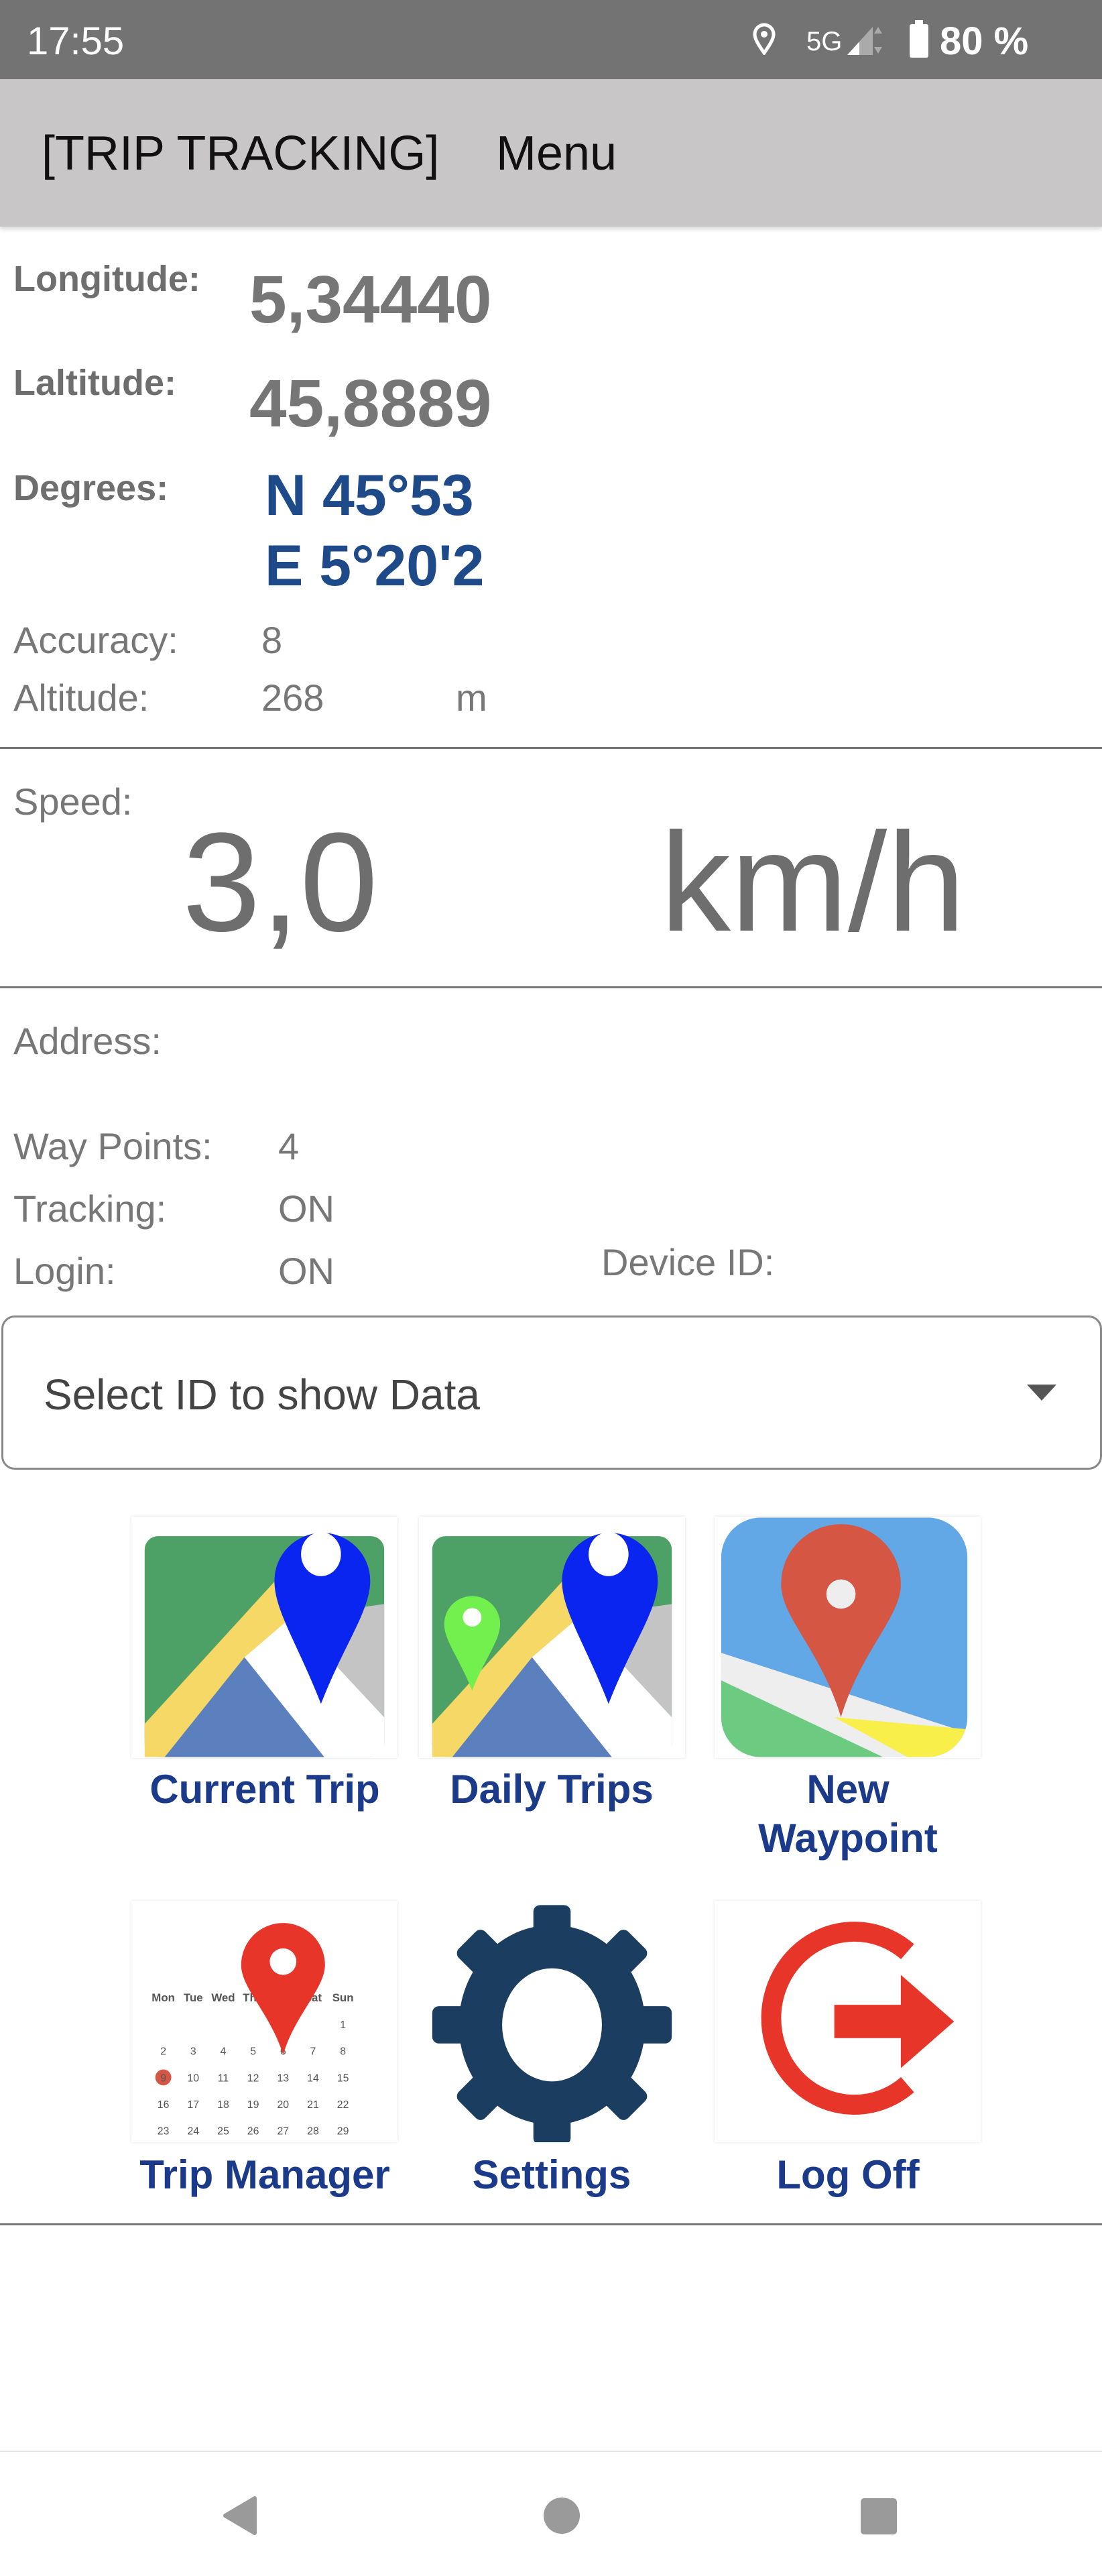 This screenshot has width=1102, height=2576. I want to click on speed-value: 3,0, so click(280, 882).